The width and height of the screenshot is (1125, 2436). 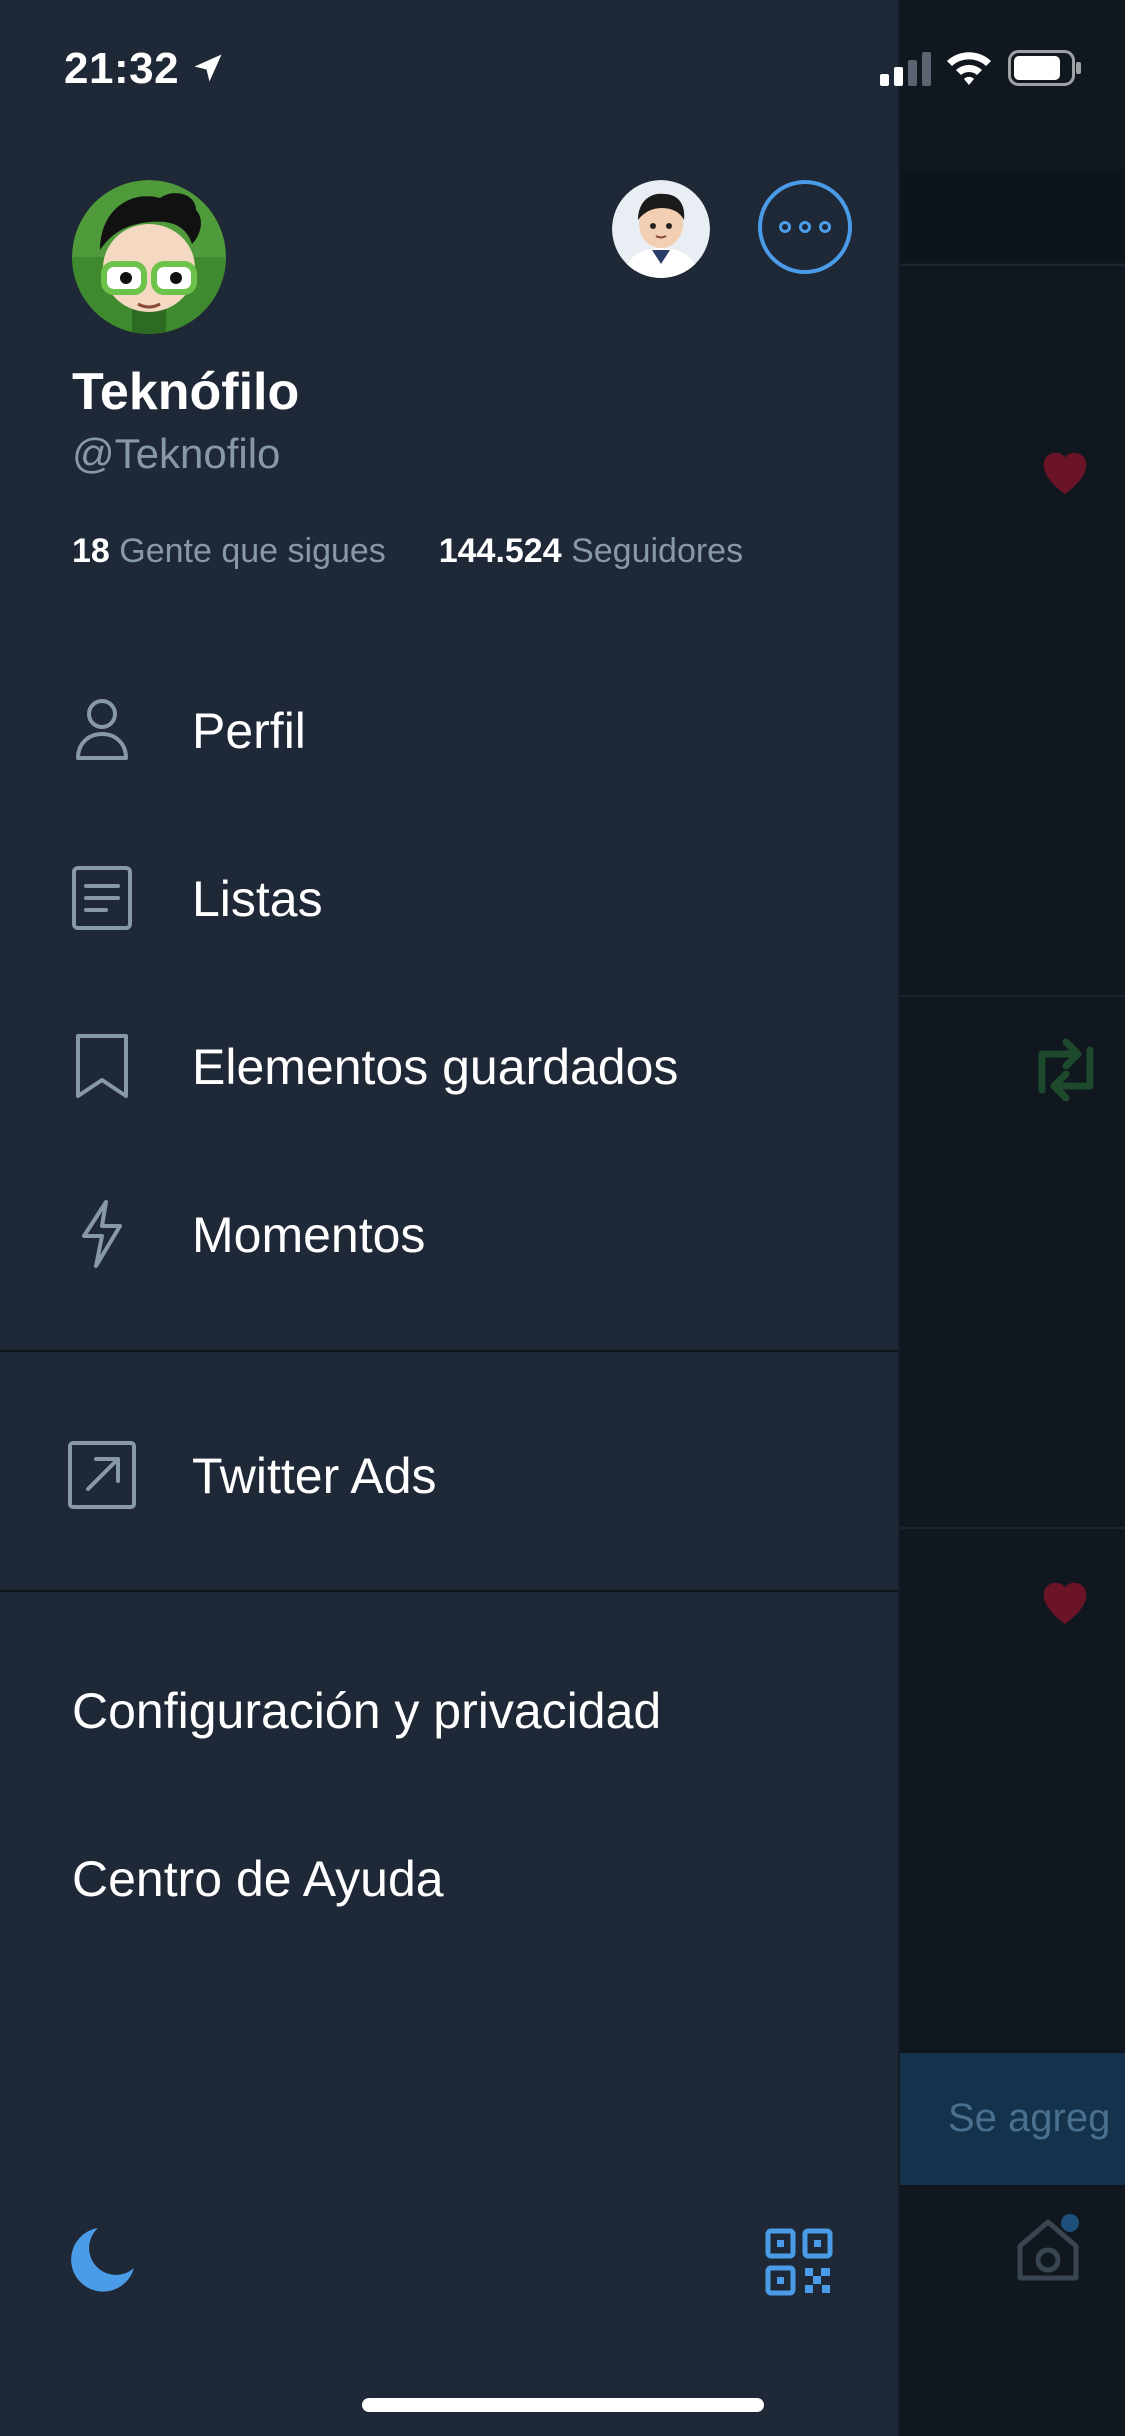 What do you see at coordinates (449, 726) in the screenshot?
I see `menu-item-perfil: Perfil` at bounding box center [449, 726].